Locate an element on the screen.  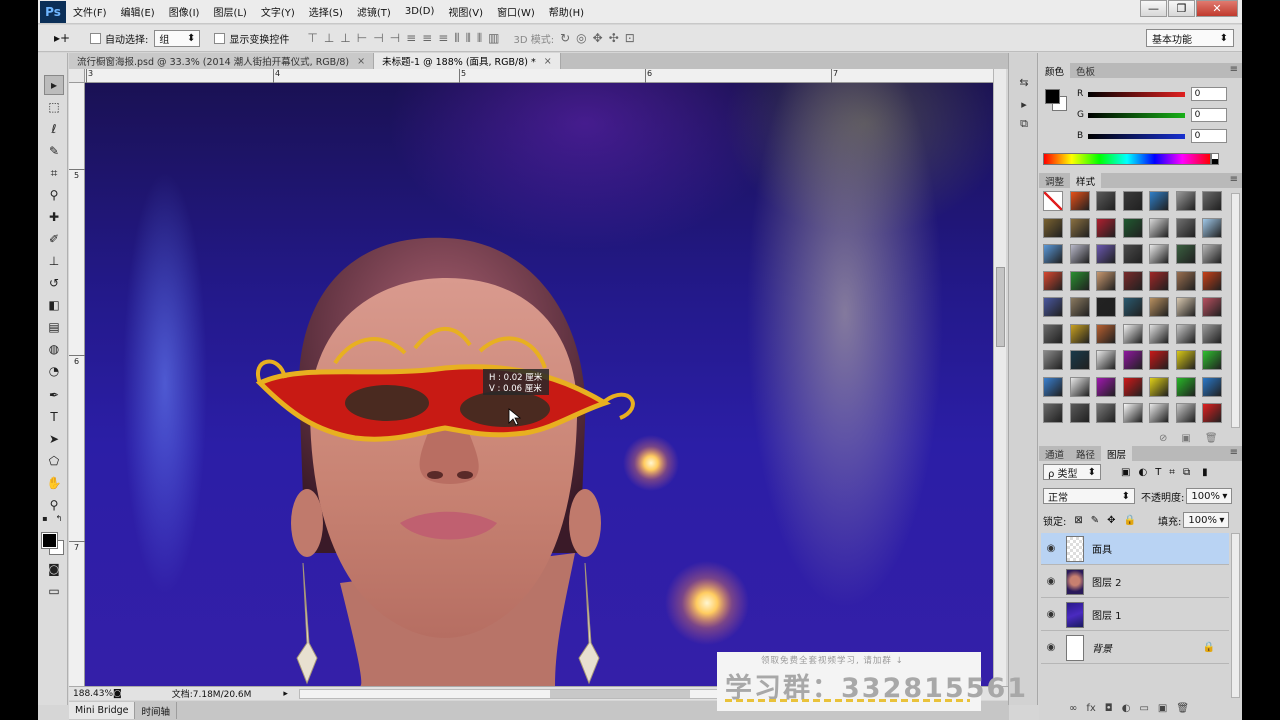
dodge-tool-icon: ◔ is located at coordinates (54, 371).